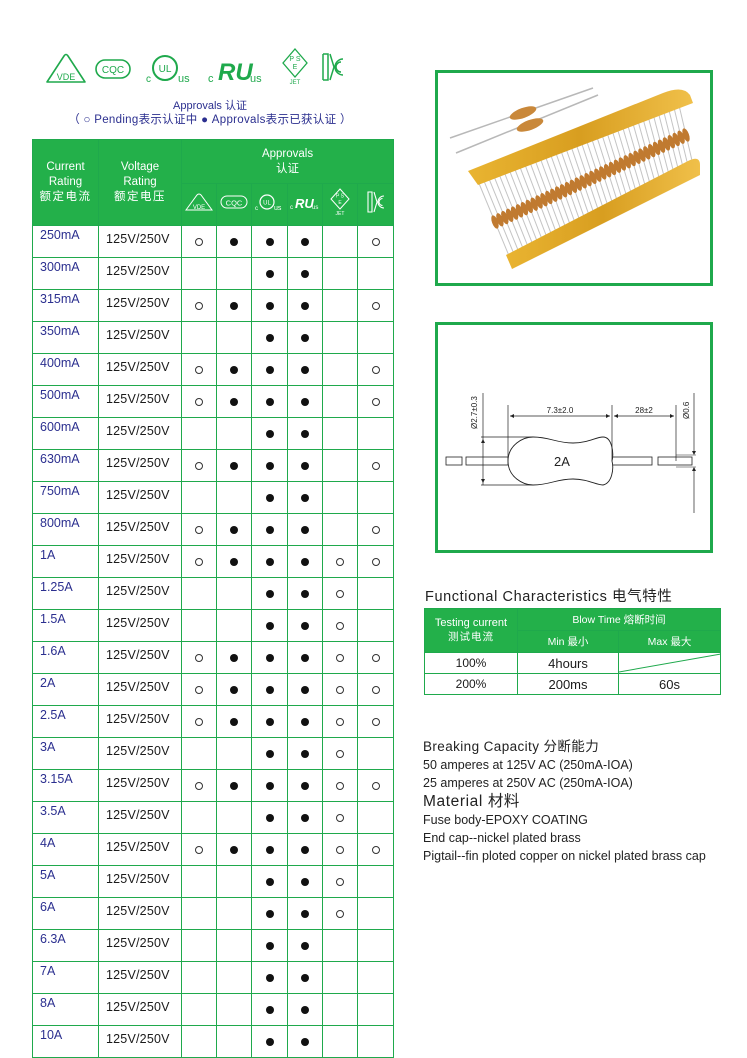 The height and width of the screenshot is (1058, 747). I want to click on current-rating-cell: 3A, so click(65, 753).